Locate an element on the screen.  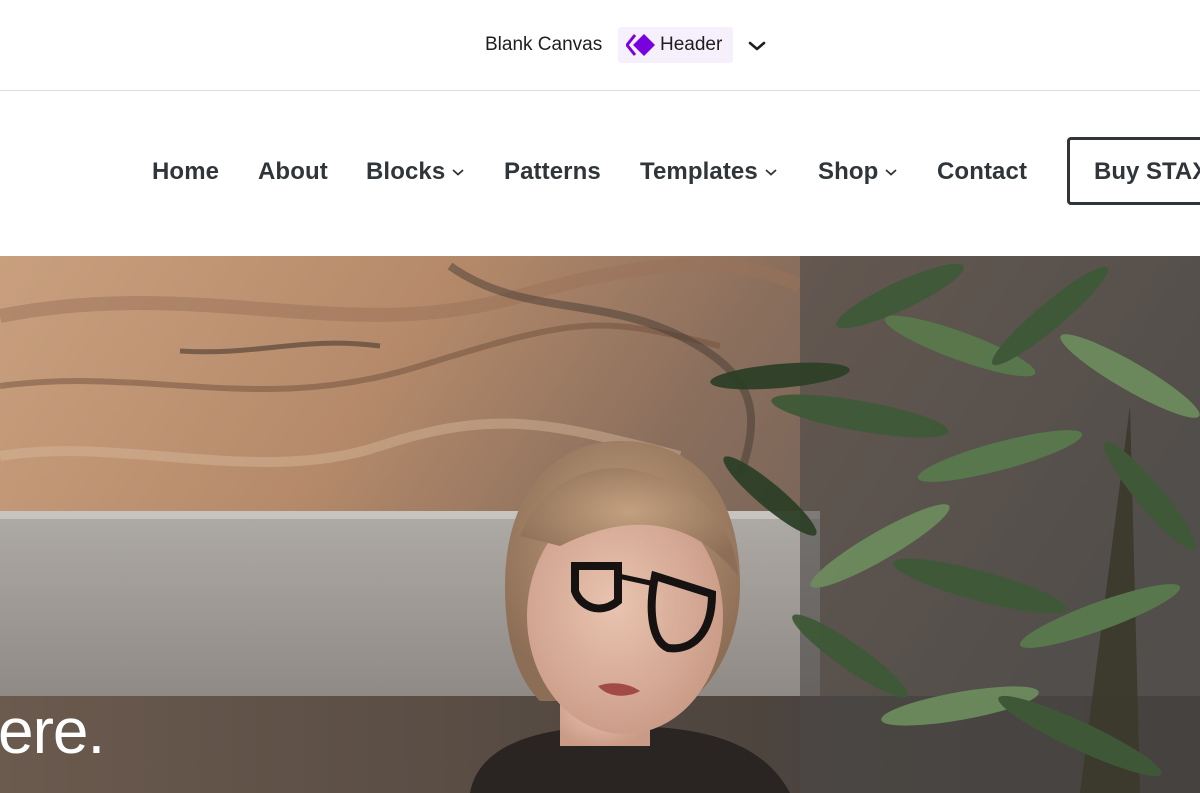
nav-item-home: Home is located at coordinates (185, 172).